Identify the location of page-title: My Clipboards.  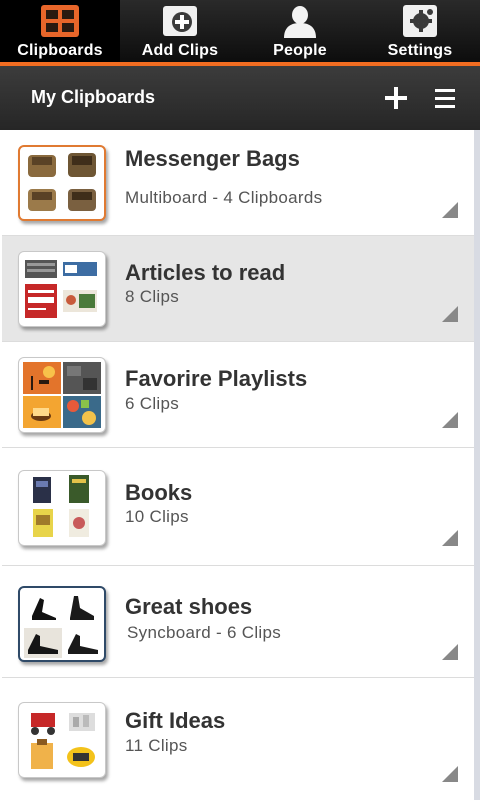
(93, 97).